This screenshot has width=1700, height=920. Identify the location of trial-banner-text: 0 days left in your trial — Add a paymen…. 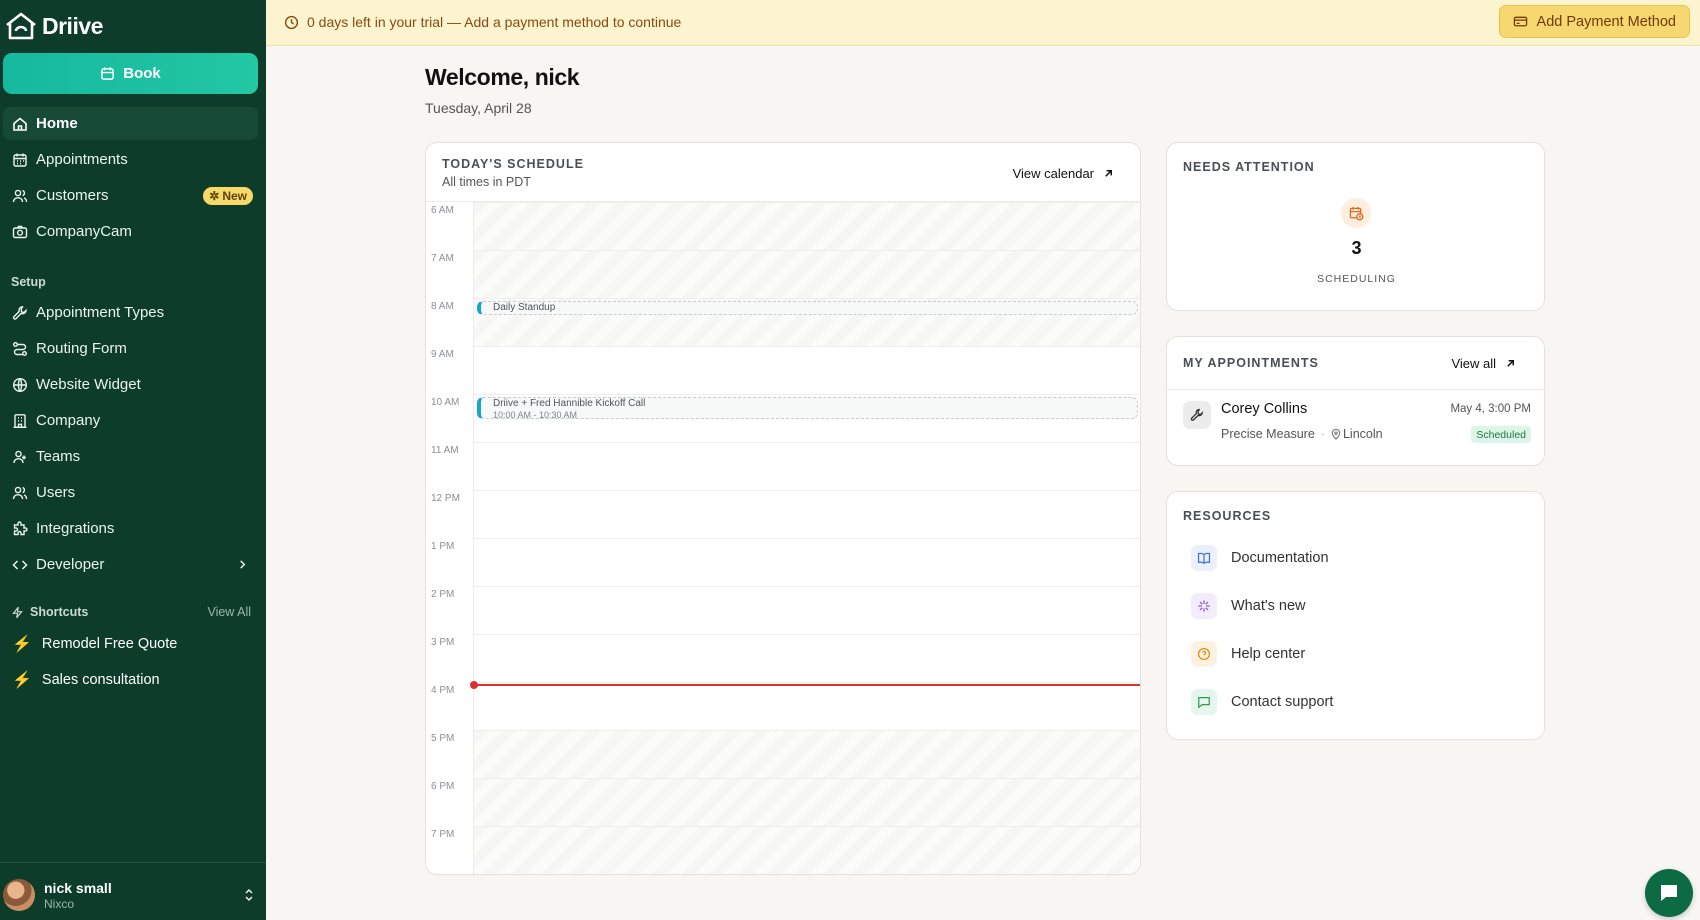
(494, 22).